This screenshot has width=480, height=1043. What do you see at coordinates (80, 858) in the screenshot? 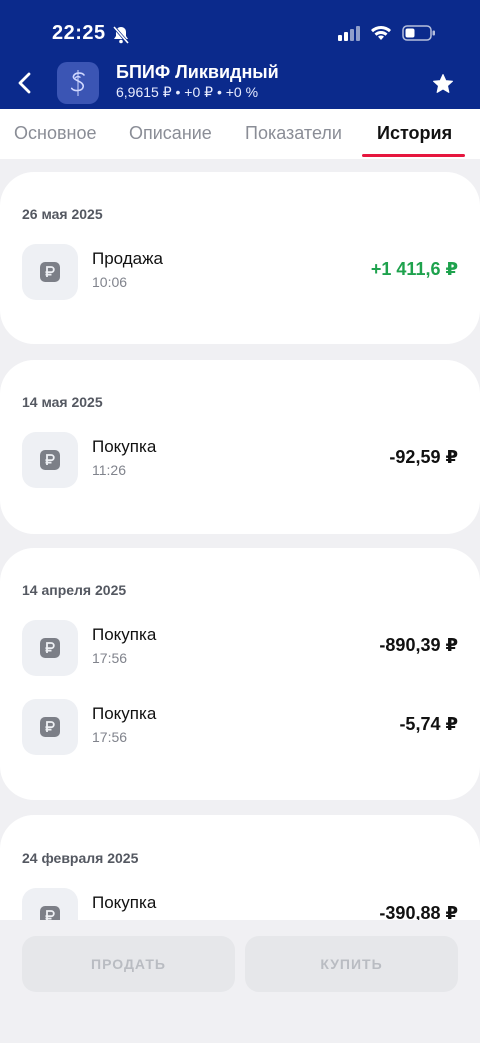
I see `history-date: 24 февраля 2025` at bounding box center [80, 858].